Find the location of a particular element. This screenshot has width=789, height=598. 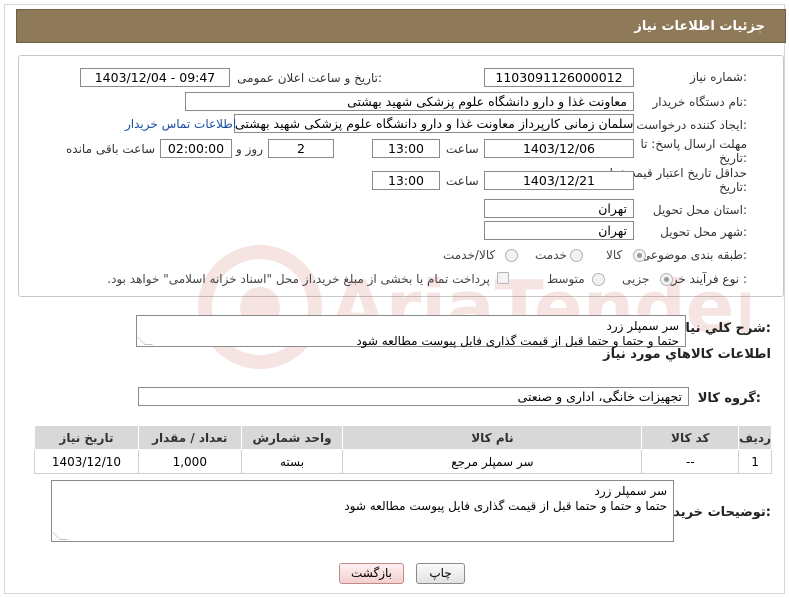

price-validity-time-label: ساعت is located at coordinates (462, 181).